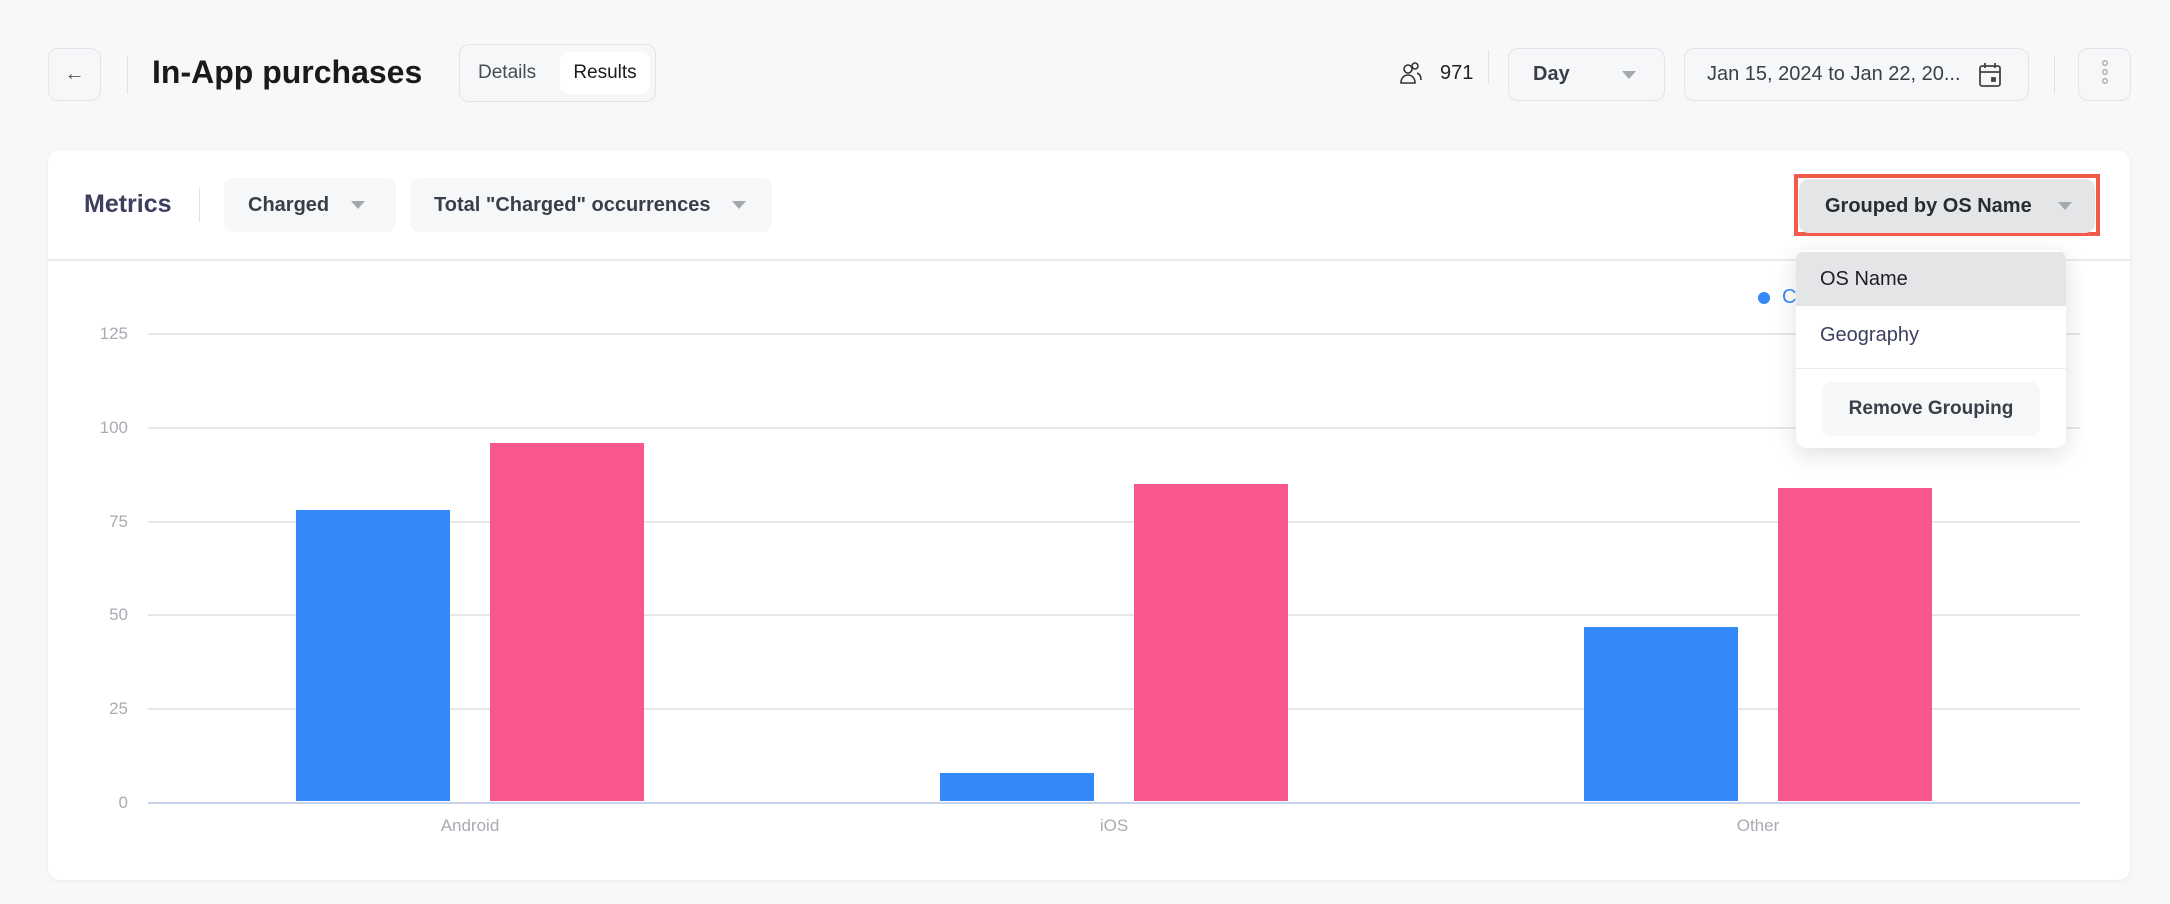 This screenshot has height=904, width=2170. I want to click on menu-item-geography: Geography, so click(1931, 335).